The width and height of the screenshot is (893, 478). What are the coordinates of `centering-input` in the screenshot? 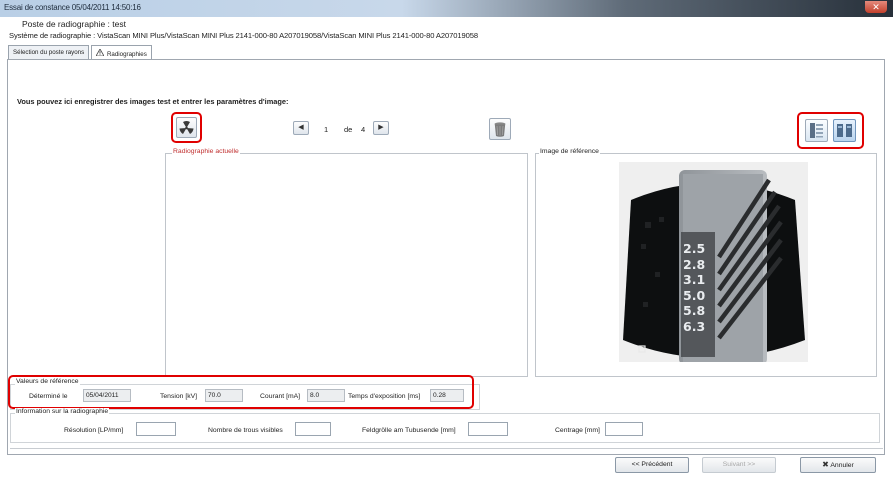 It's located at (624, 429).